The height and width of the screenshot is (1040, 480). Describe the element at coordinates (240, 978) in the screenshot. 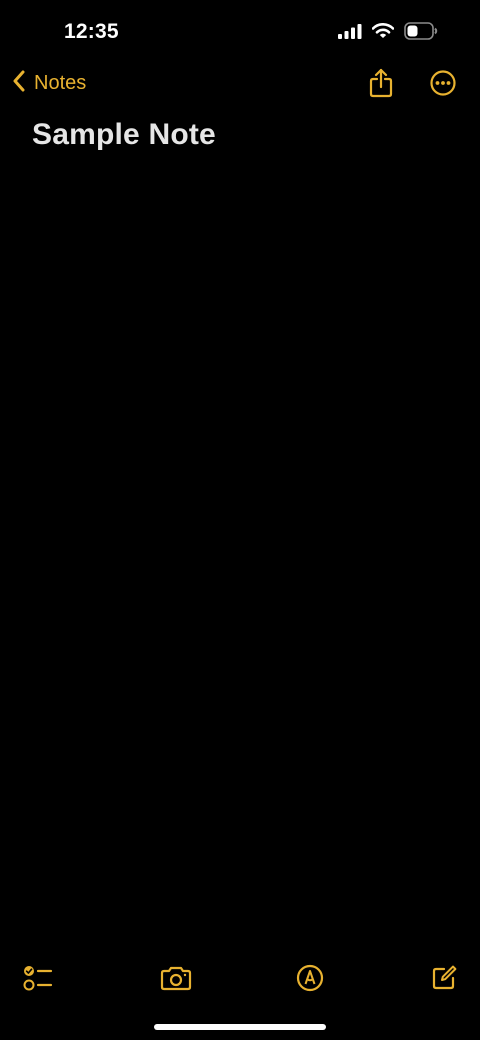

I see `bottom-toolbar` at that location.